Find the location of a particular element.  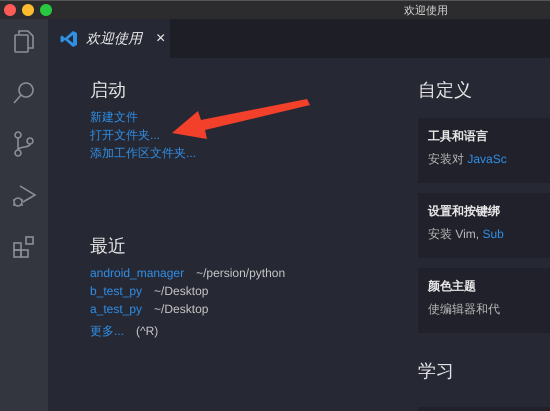

run-debug-icon is located at coordinates (24, 196).